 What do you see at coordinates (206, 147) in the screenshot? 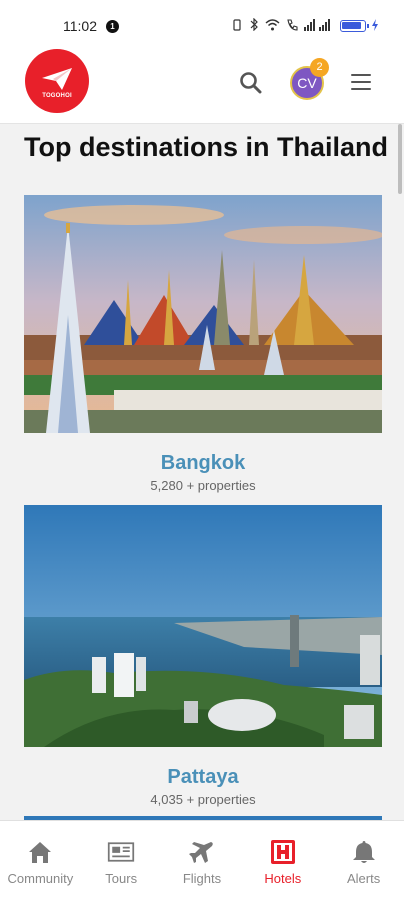
I see `page-title: Top destinations in Thailand` at bounding box center [206, 147].